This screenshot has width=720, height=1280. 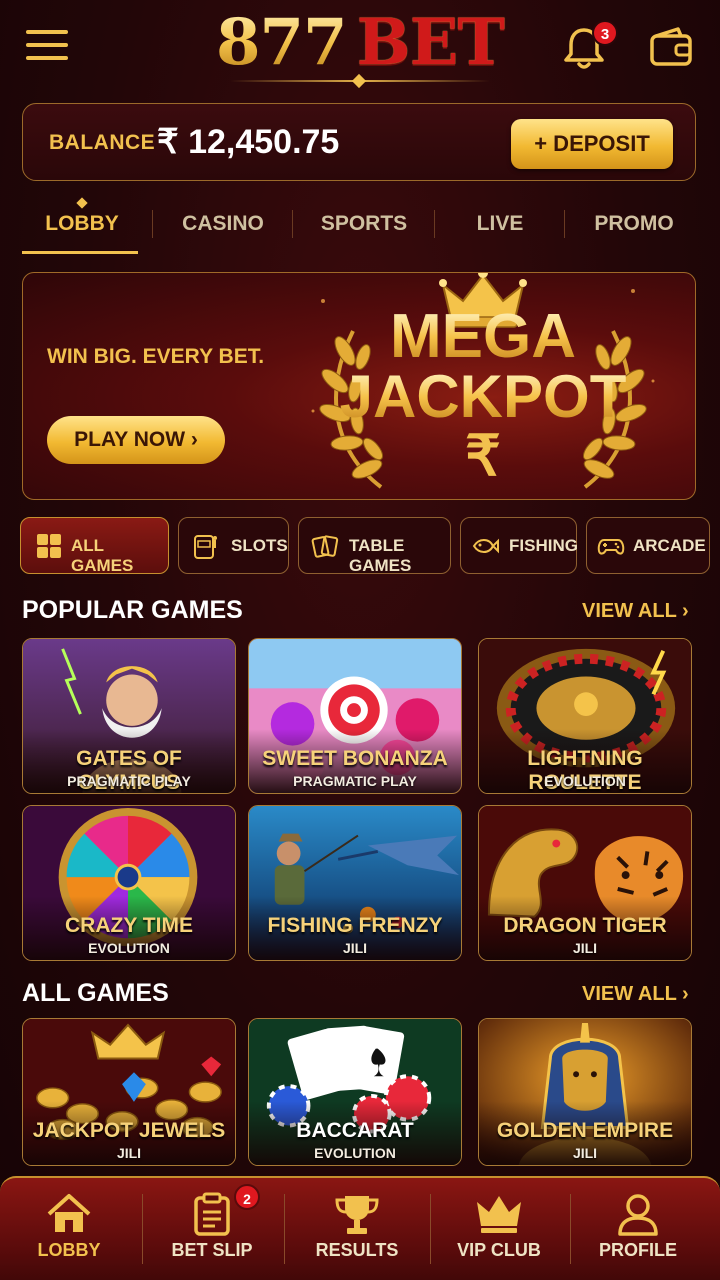 I want to click on notification-badge: 3, so click(x=605, y=33).